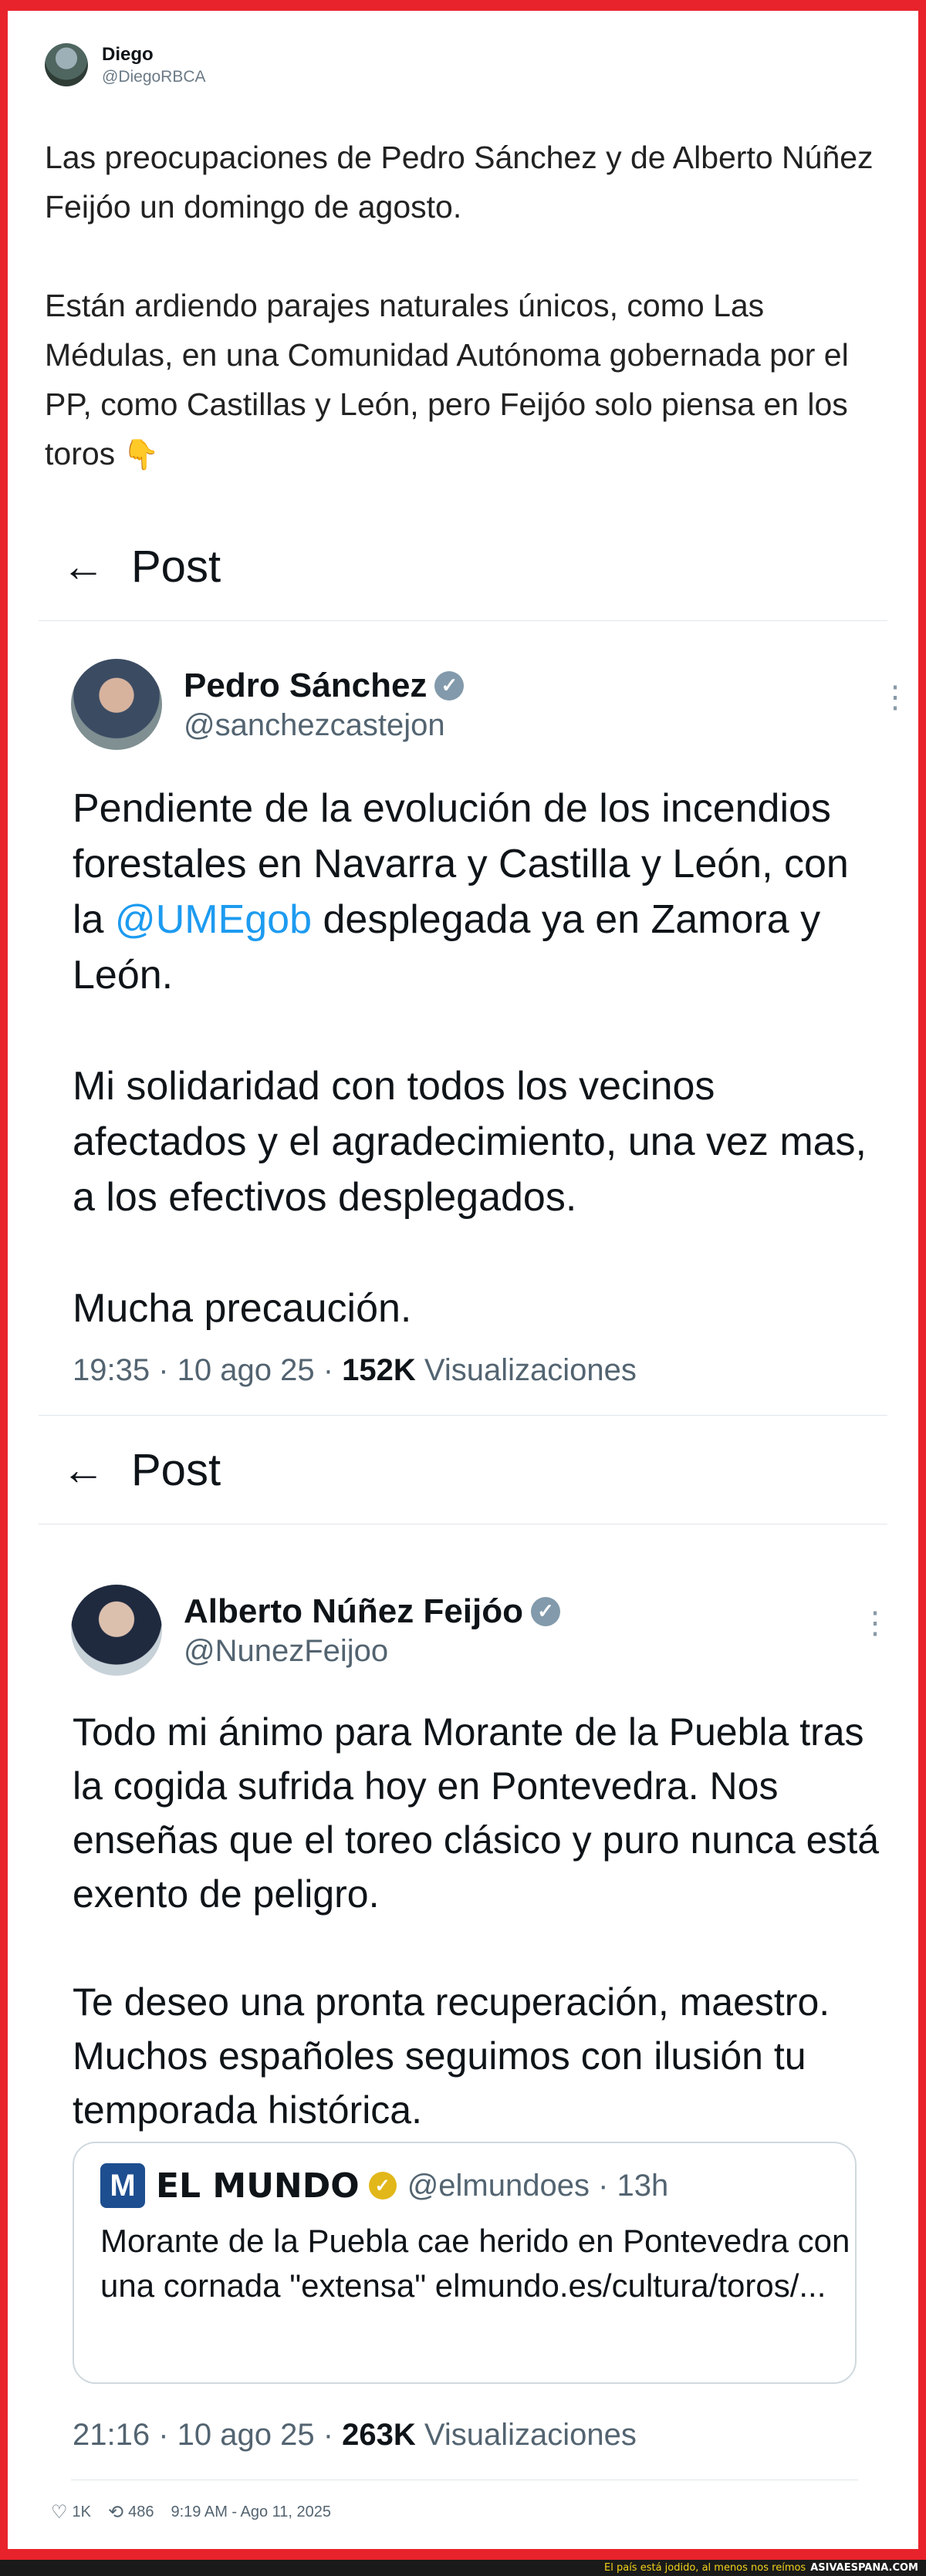 The width and height of the screenshot is (926, 2576). Describe the element at coordinates (242, 1308) in the screenshot. I see `post-paragraph: Mucha precaución.` at that location.